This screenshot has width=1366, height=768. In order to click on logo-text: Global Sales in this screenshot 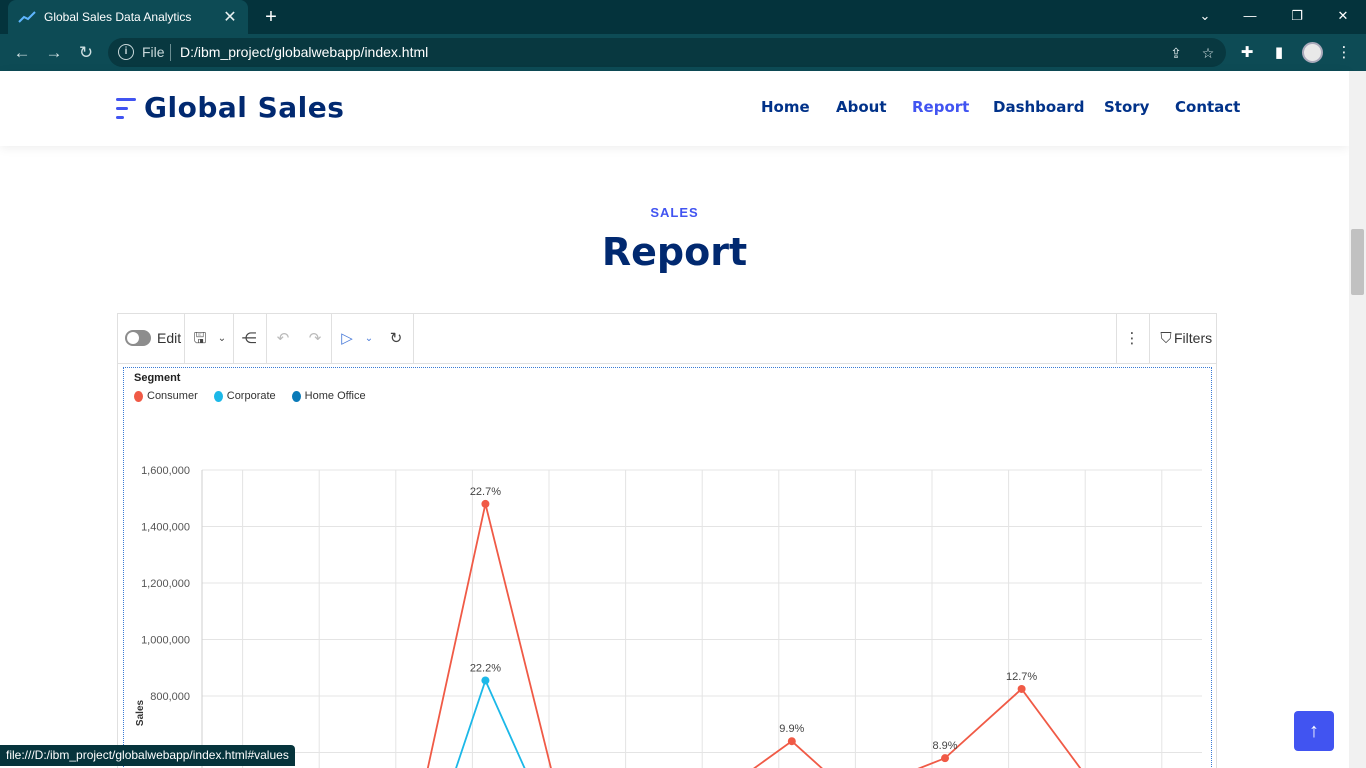, I will do `click(244, 107)`.